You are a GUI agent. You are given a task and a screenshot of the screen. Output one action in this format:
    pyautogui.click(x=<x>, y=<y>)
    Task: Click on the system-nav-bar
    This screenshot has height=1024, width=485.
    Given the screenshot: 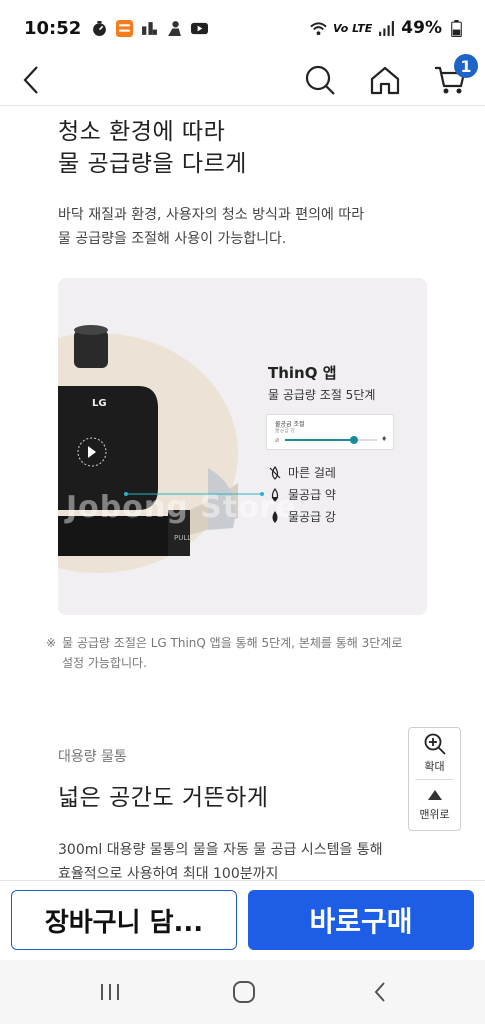 What is the action you would take?
    pyautogui.click(x=242, y=992)
    